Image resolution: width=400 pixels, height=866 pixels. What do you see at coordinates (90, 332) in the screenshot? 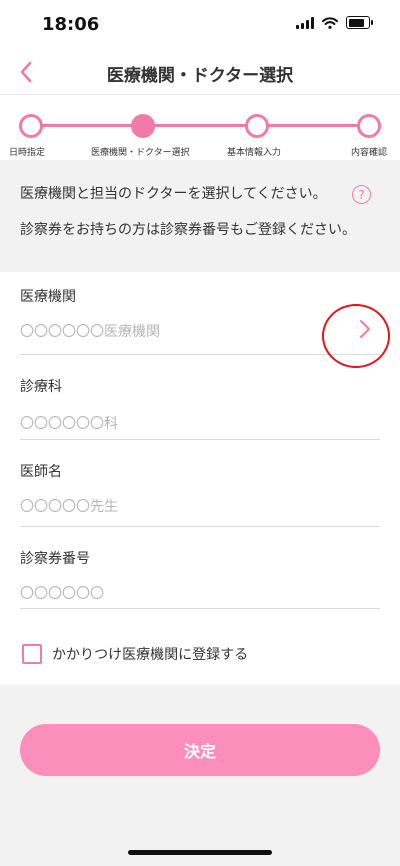
I see `institution-value: 〇〇〇〇〇〇医療機関` at bounding box center [90, 332].